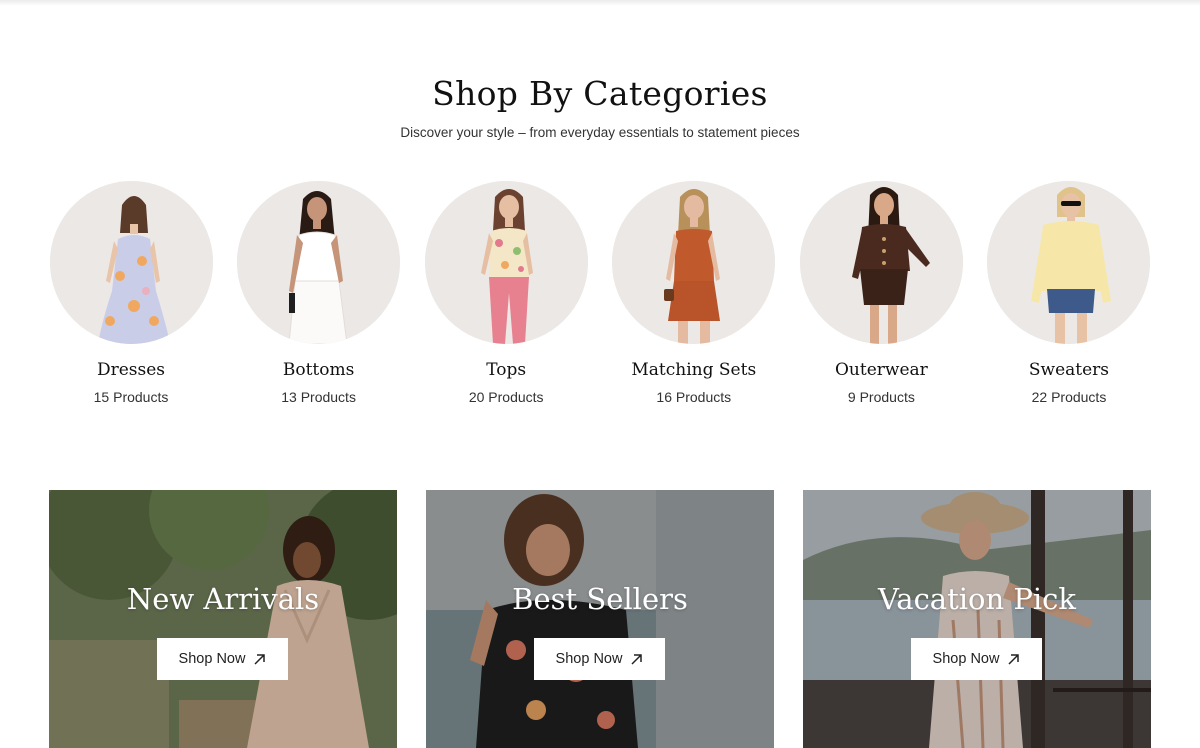  I want to click on banner-title: Vacation Pick, so click(977, 599).